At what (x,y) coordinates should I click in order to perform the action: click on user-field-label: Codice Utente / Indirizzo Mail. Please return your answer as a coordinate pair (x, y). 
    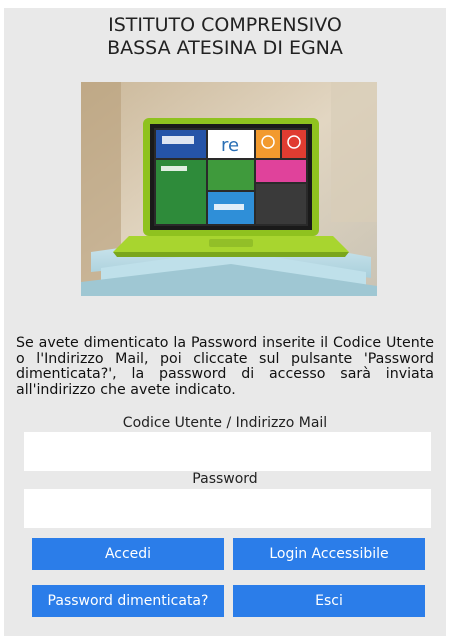
    Looking at the image, I should click on (225, 423).